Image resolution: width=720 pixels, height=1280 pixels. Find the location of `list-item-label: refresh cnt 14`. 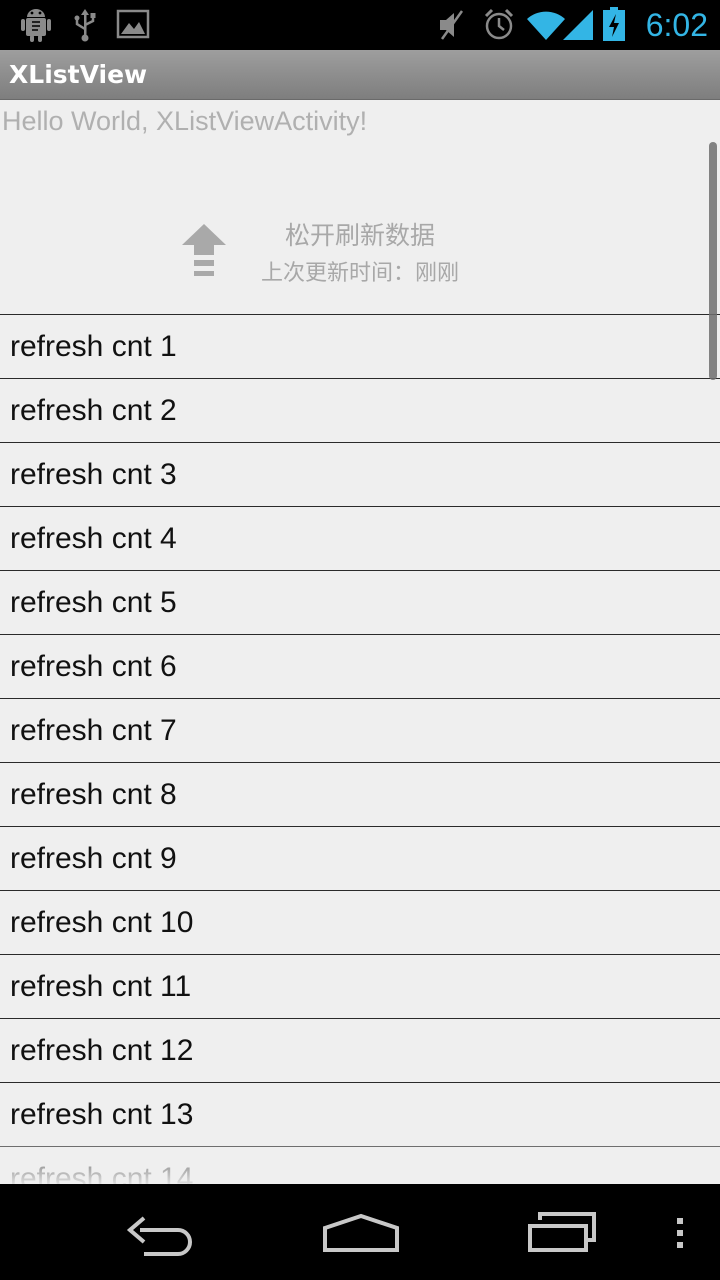

list-item-label: refresh cnt 14 is located at coordinates (102, 1173).